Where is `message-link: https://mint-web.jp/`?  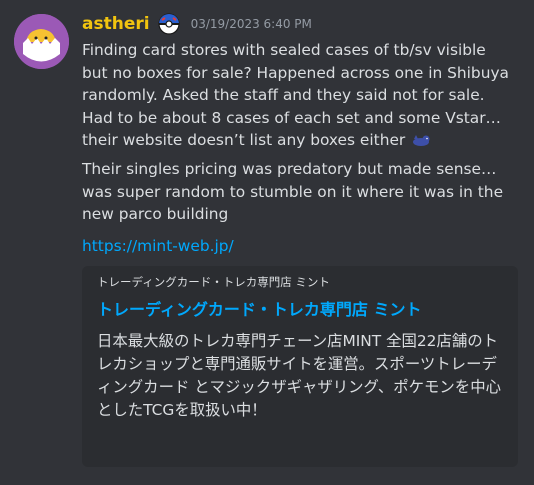
message-link: https://mint-web.jp/ is located at coordinates (158, 246).